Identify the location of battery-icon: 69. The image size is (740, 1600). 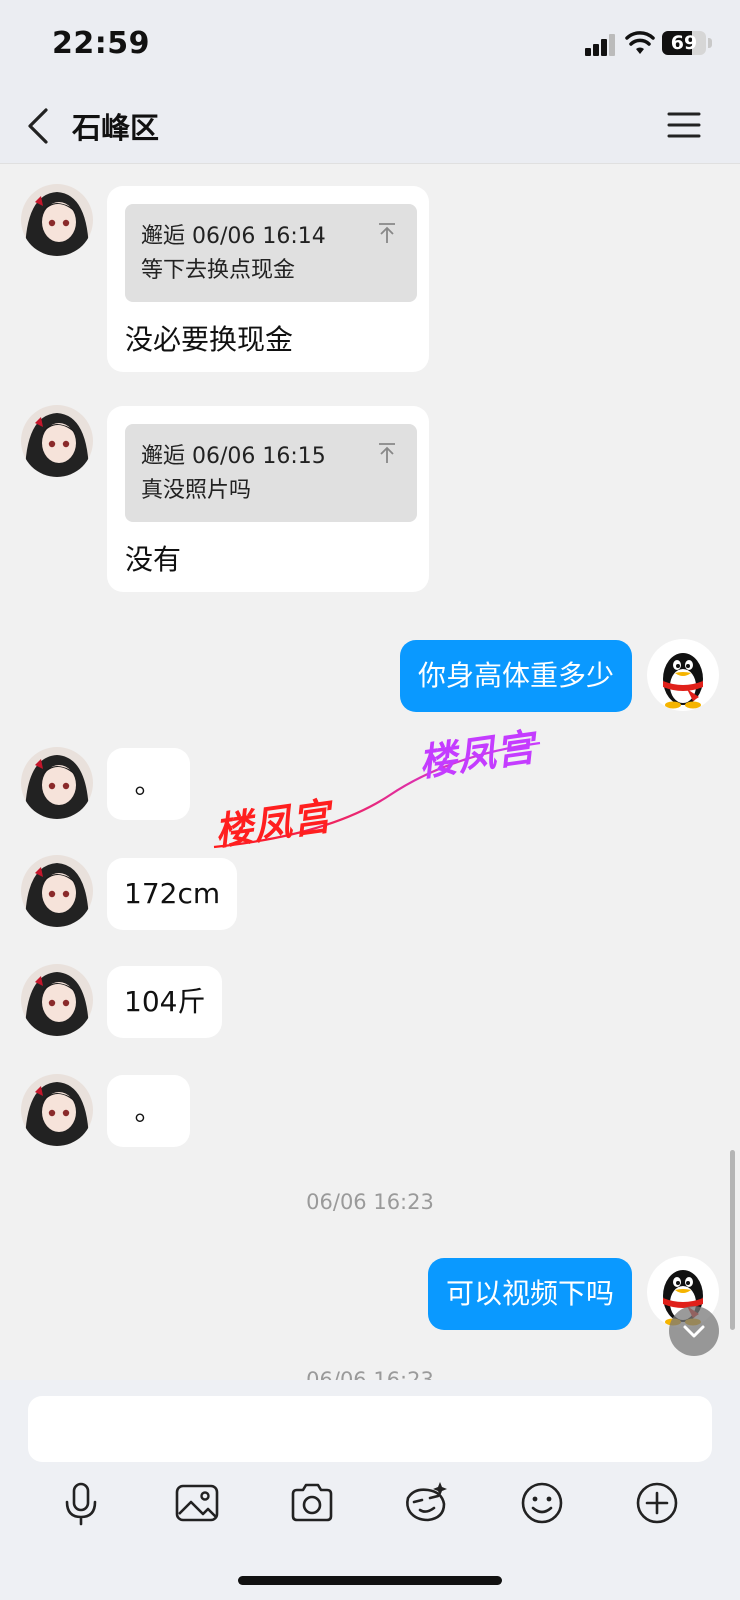
(684, 43).